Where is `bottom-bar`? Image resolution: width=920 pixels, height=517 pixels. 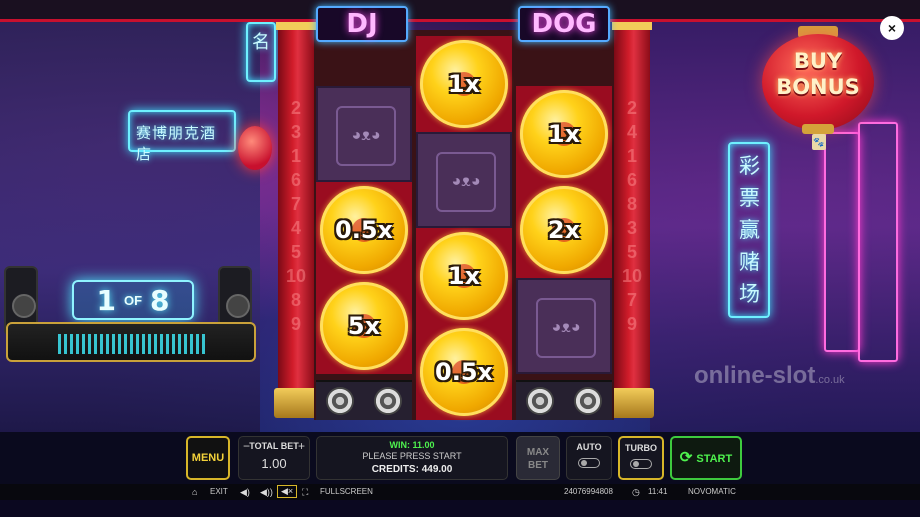 bottom-bar is located at coordinates (460, 508).